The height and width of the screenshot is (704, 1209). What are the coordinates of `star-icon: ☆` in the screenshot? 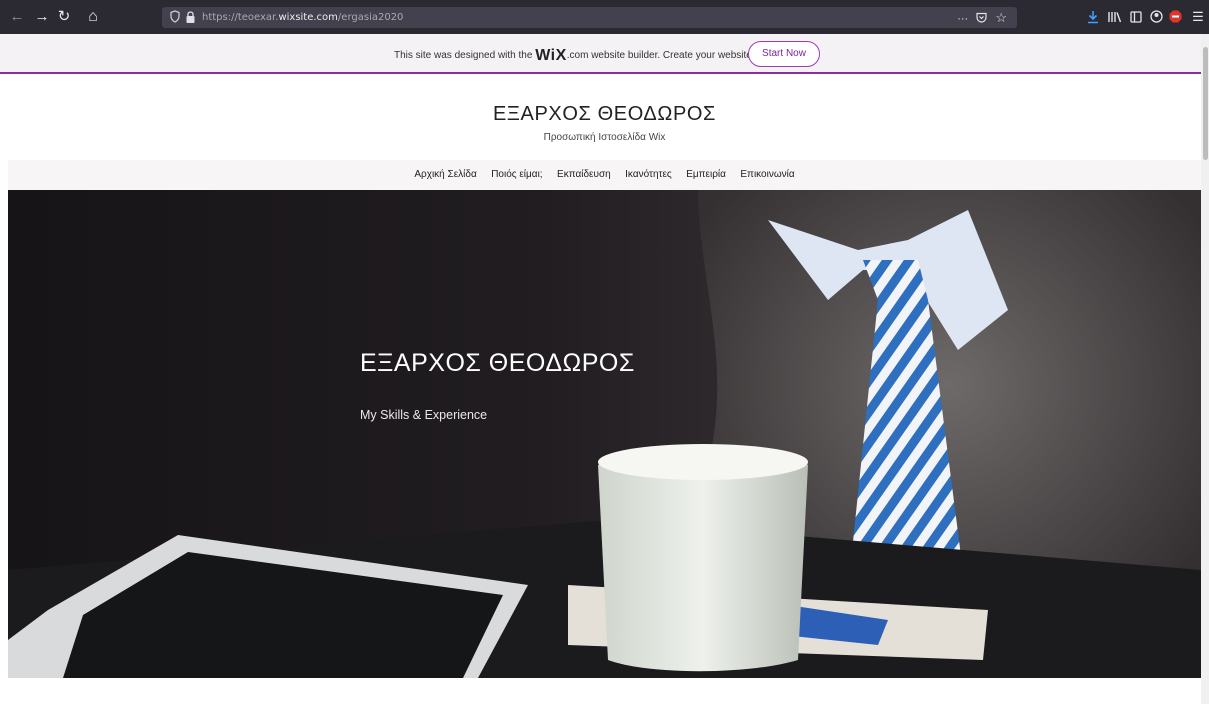 It's located at (1001, 17).